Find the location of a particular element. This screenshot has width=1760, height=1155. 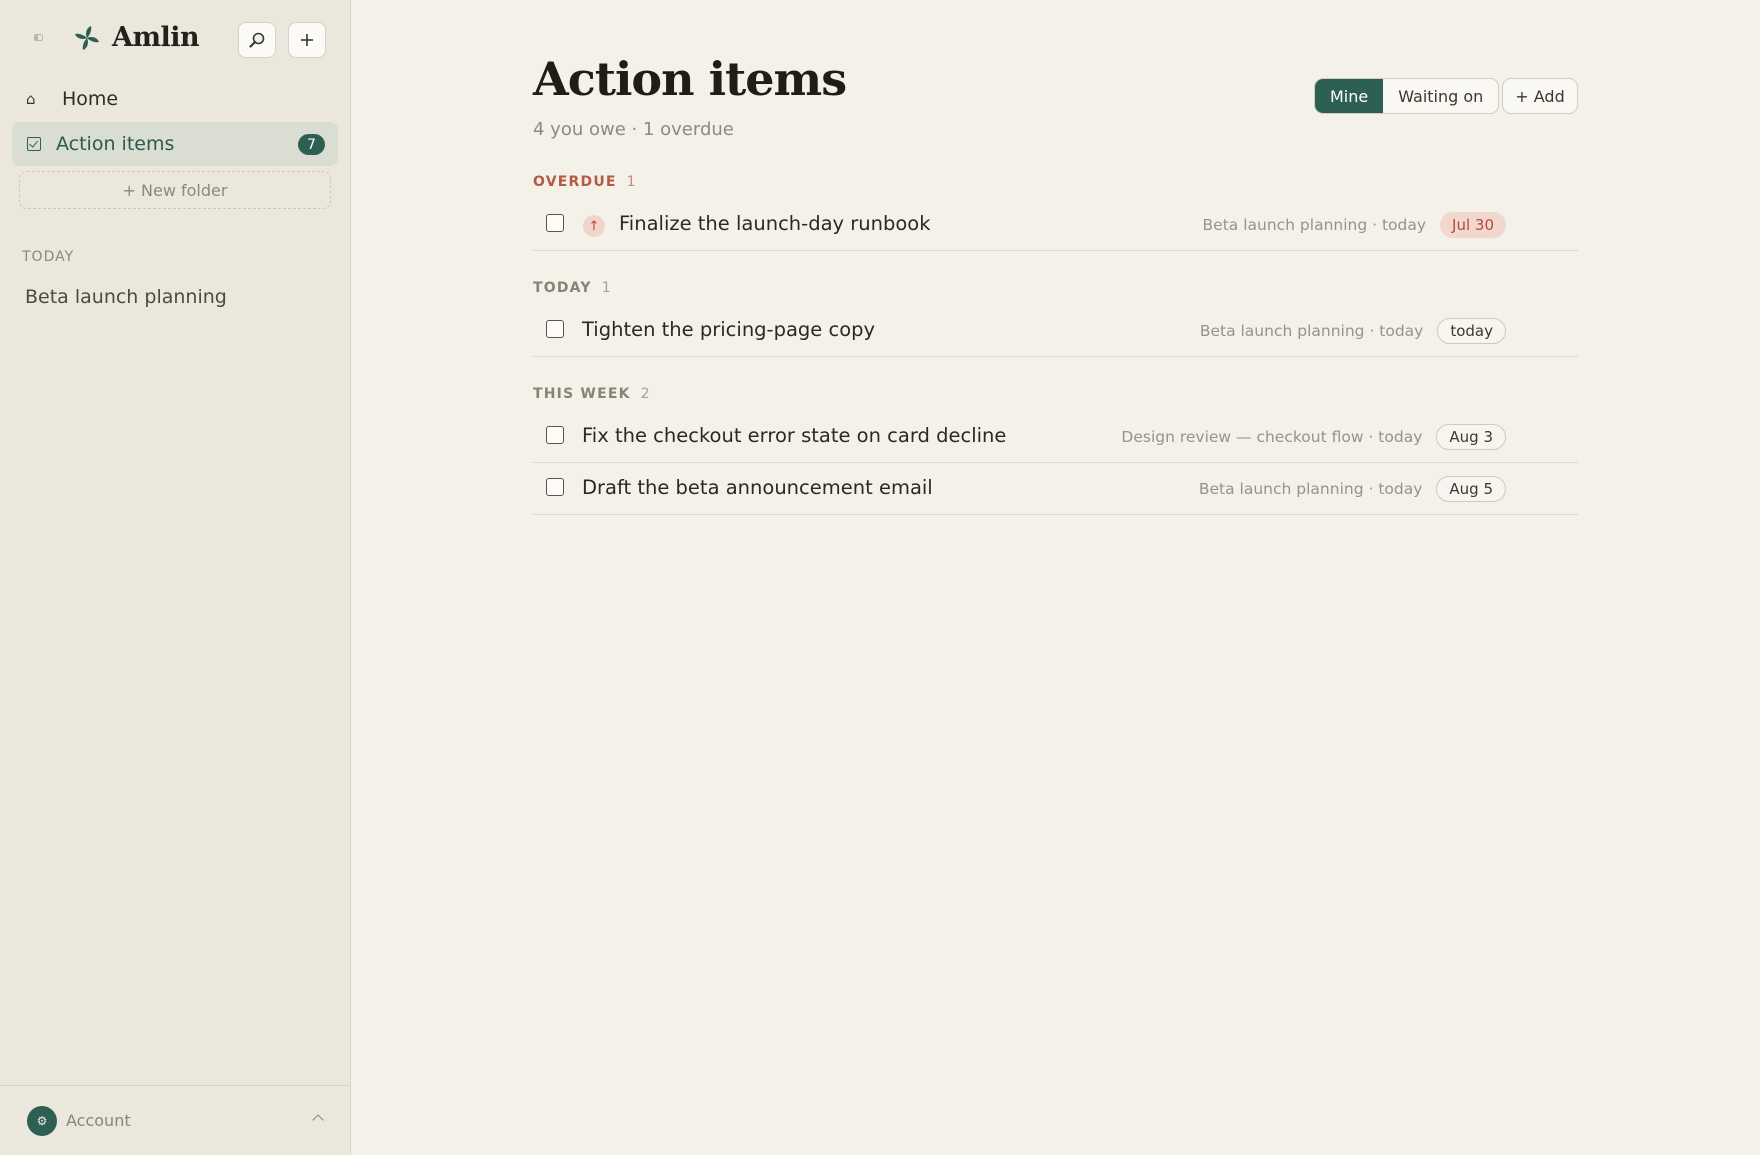

account-menu: ⚙ Account is located at coordinates (175, 1120).